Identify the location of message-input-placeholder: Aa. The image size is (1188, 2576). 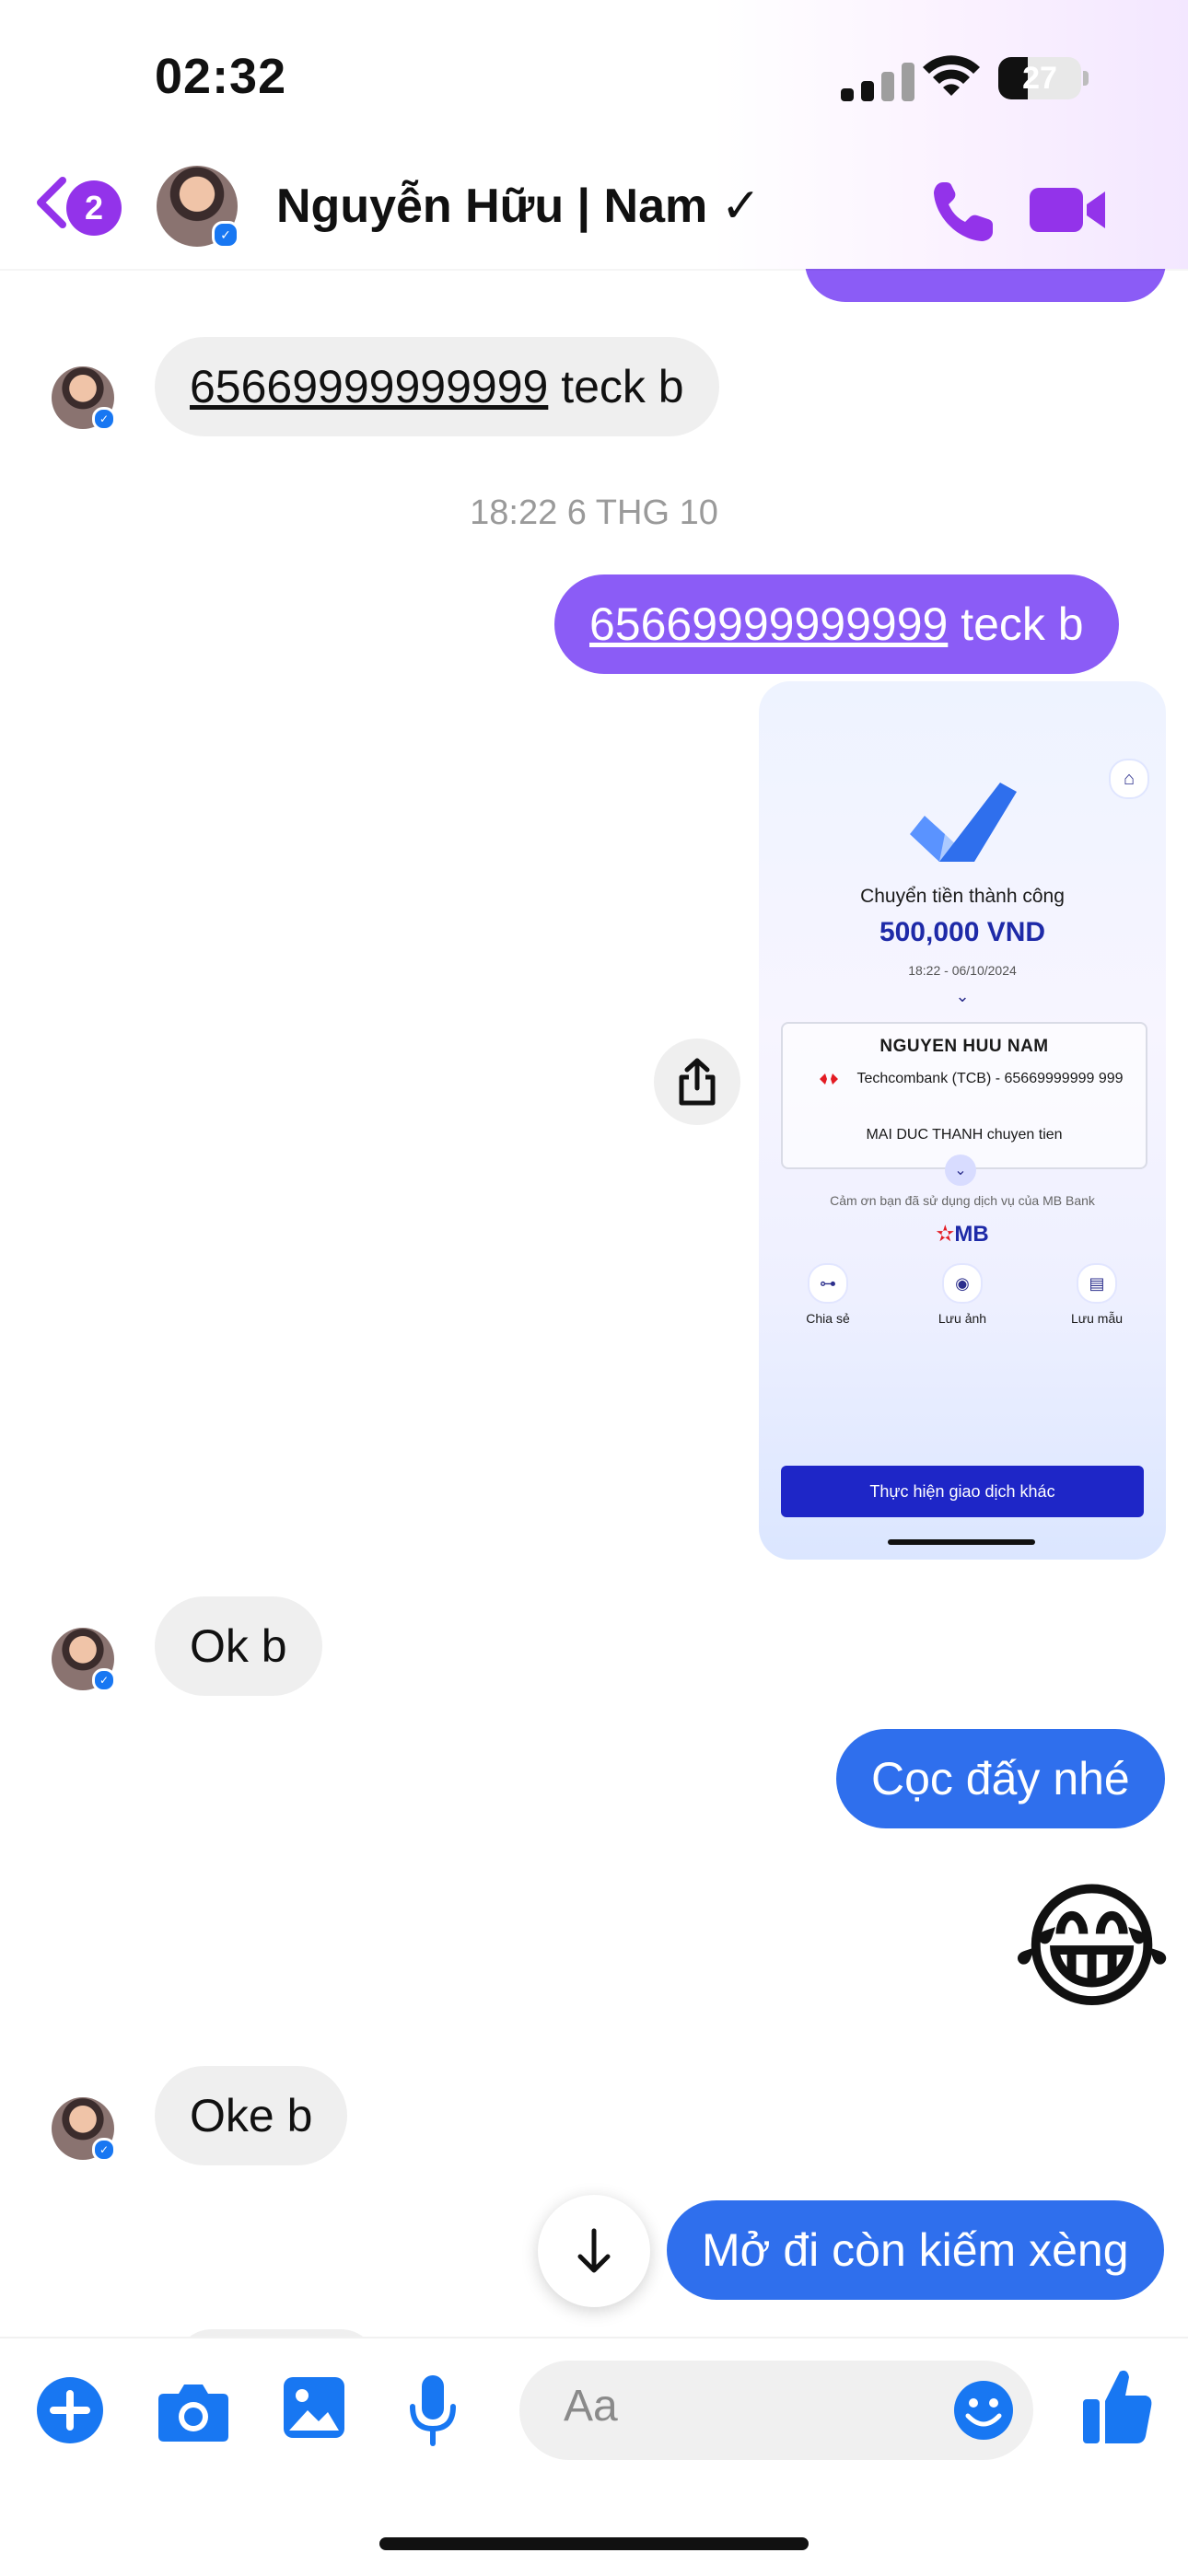
(591, 2406).